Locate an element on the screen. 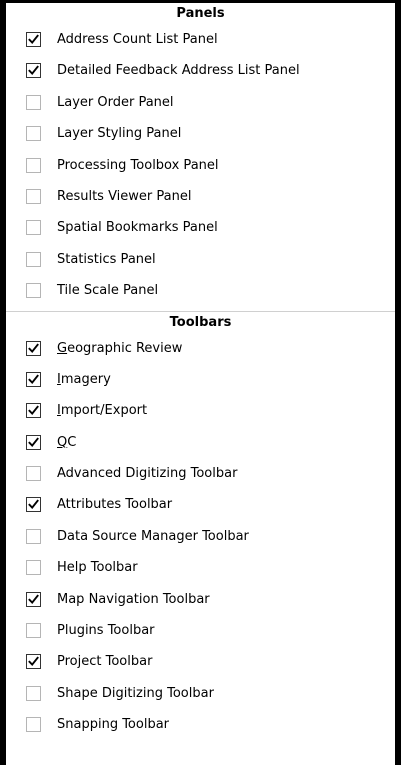 The image size is (401, 765). toolbars-item-snapping-toolbar: Snapping Toolbar is located at coordinates (200, 725).